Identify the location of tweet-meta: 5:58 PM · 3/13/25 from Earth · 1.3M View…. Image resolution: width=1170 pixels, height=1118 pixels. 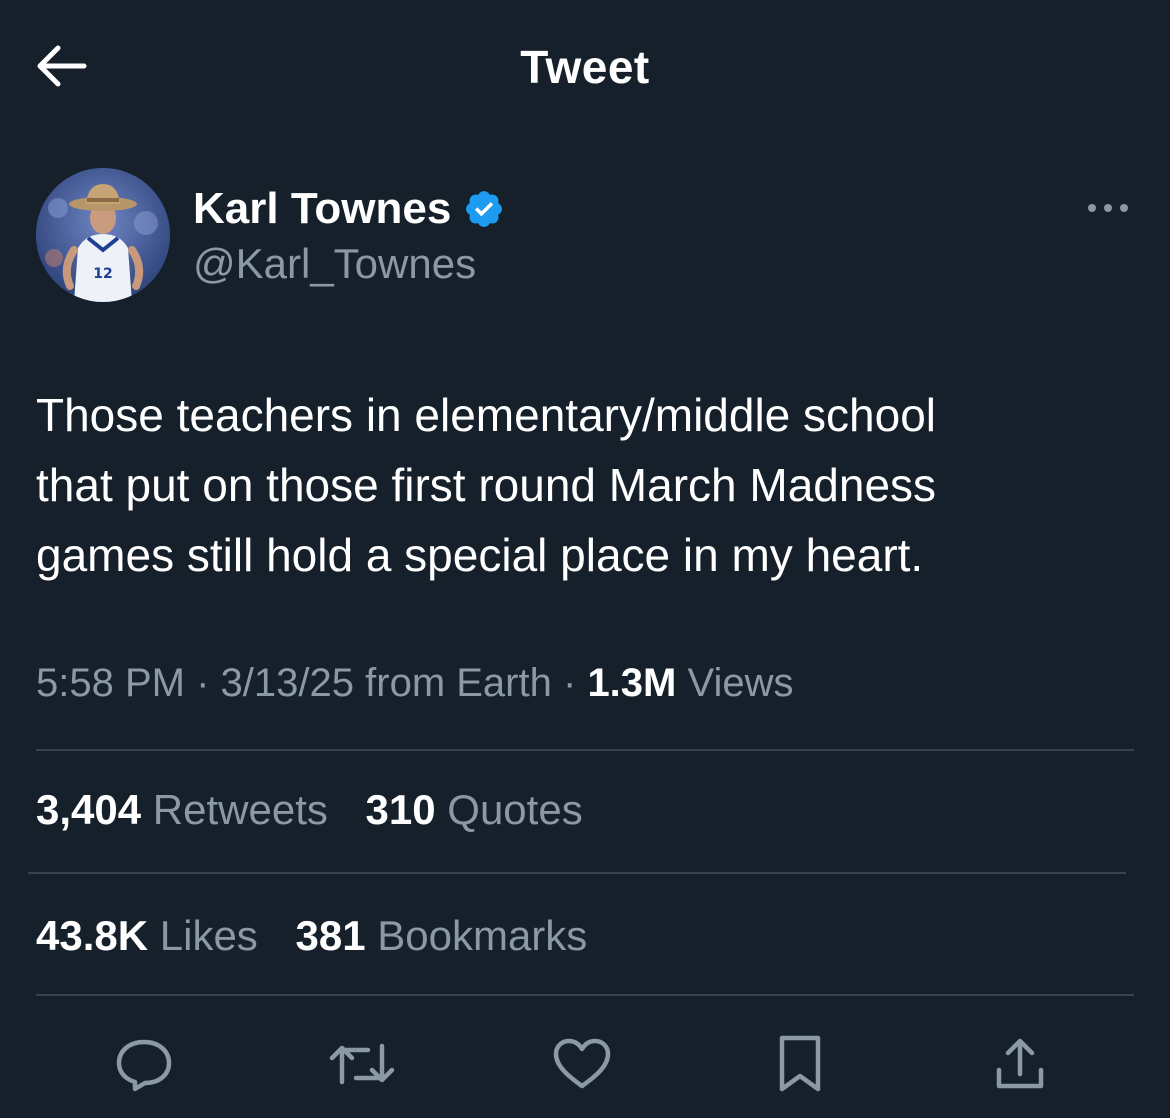
(414, 683).